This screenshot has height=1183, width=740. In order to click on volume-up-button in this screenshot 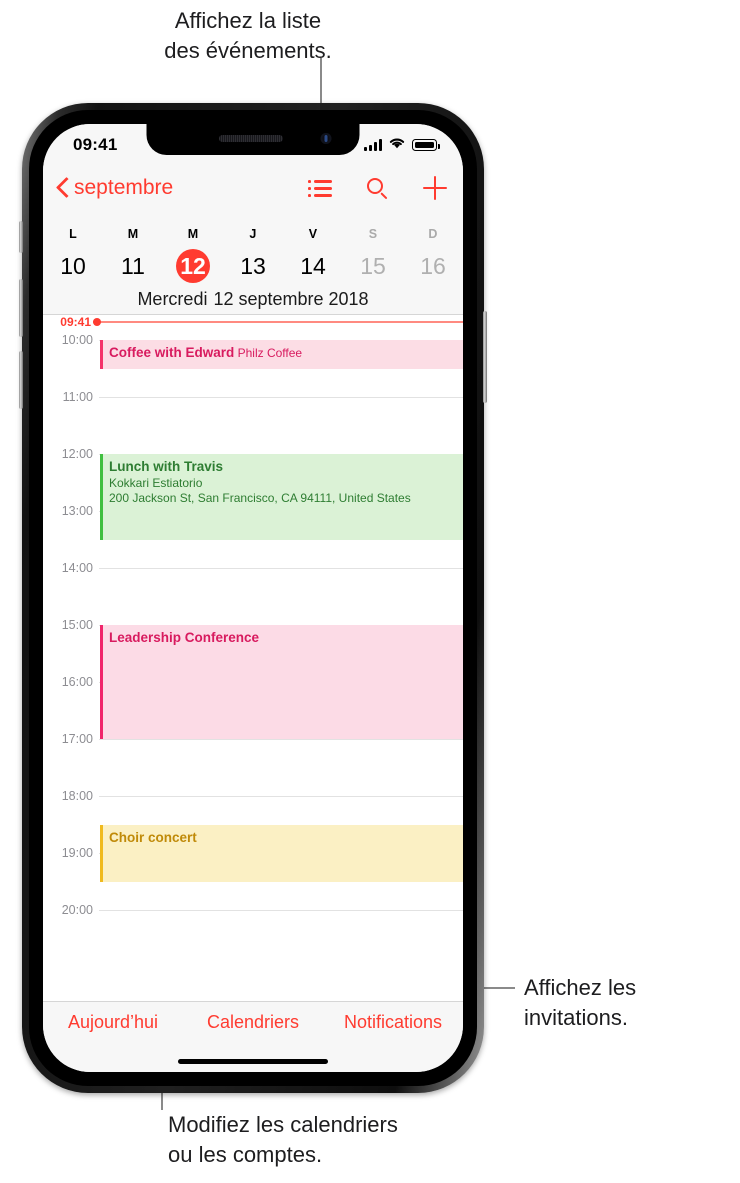, I will do `click(21, 308)`.